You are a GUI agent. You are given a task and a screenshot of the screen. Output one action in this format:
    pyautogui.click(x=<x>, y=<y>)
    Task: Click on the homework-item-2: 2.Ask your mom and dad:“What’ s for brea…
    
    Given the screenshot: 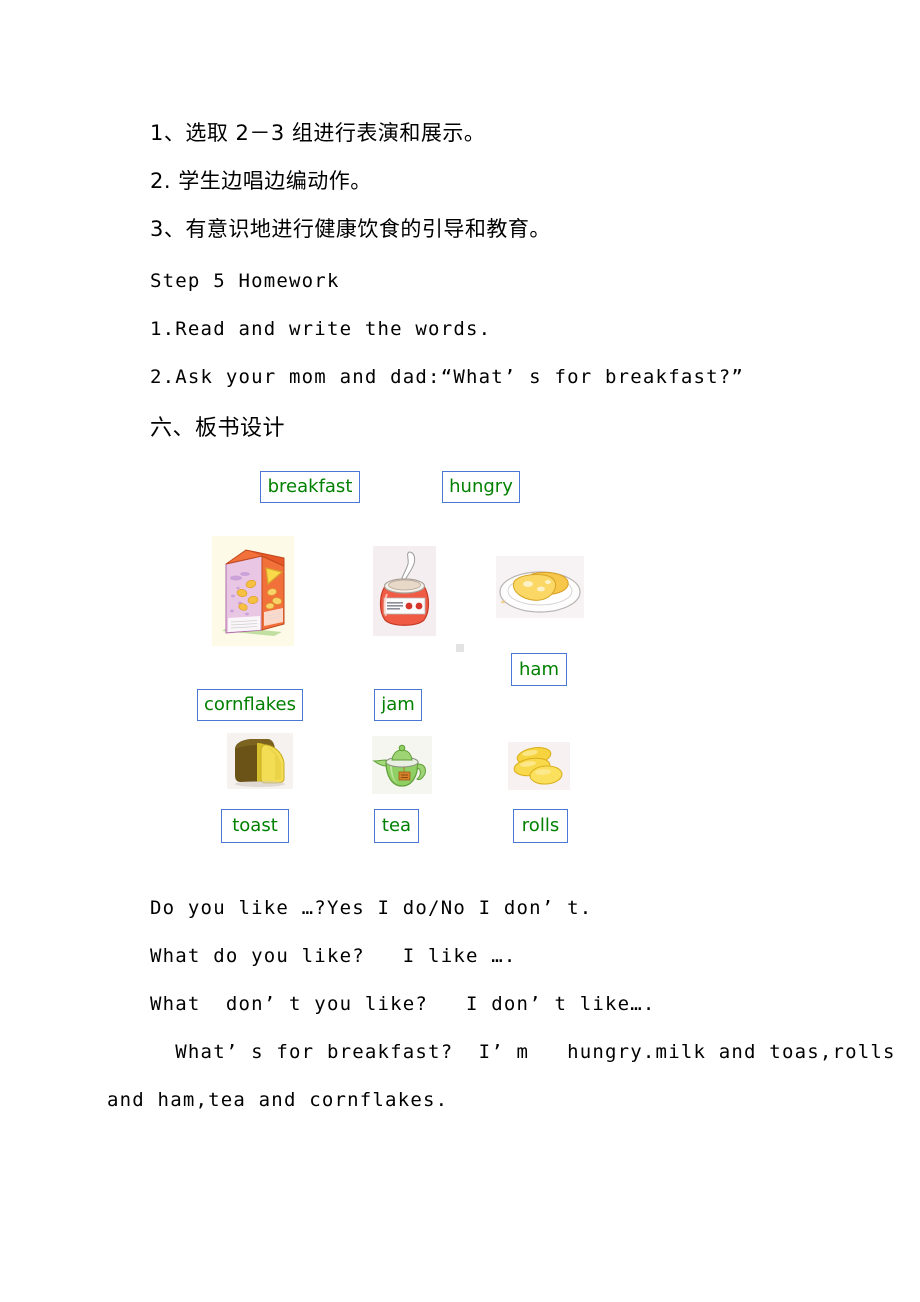 What is the action you would take?
    pyautogui.click(x=447, y=377)
    